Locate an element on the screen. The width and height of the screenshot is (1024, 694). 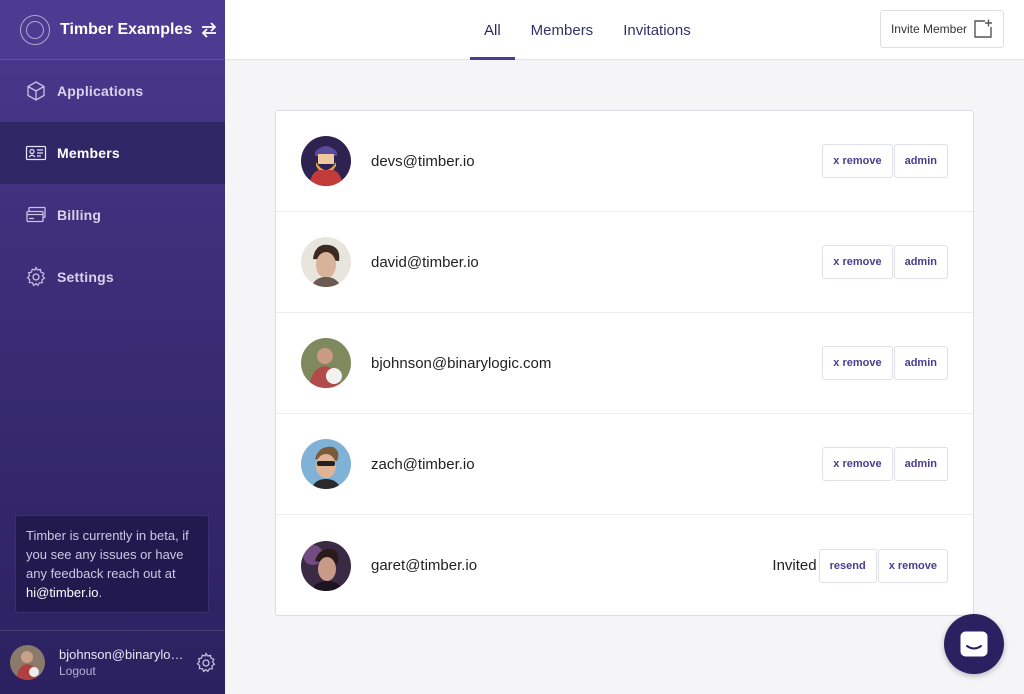
support-email-link: hi@timber.io is located at coordinates (62, 592).